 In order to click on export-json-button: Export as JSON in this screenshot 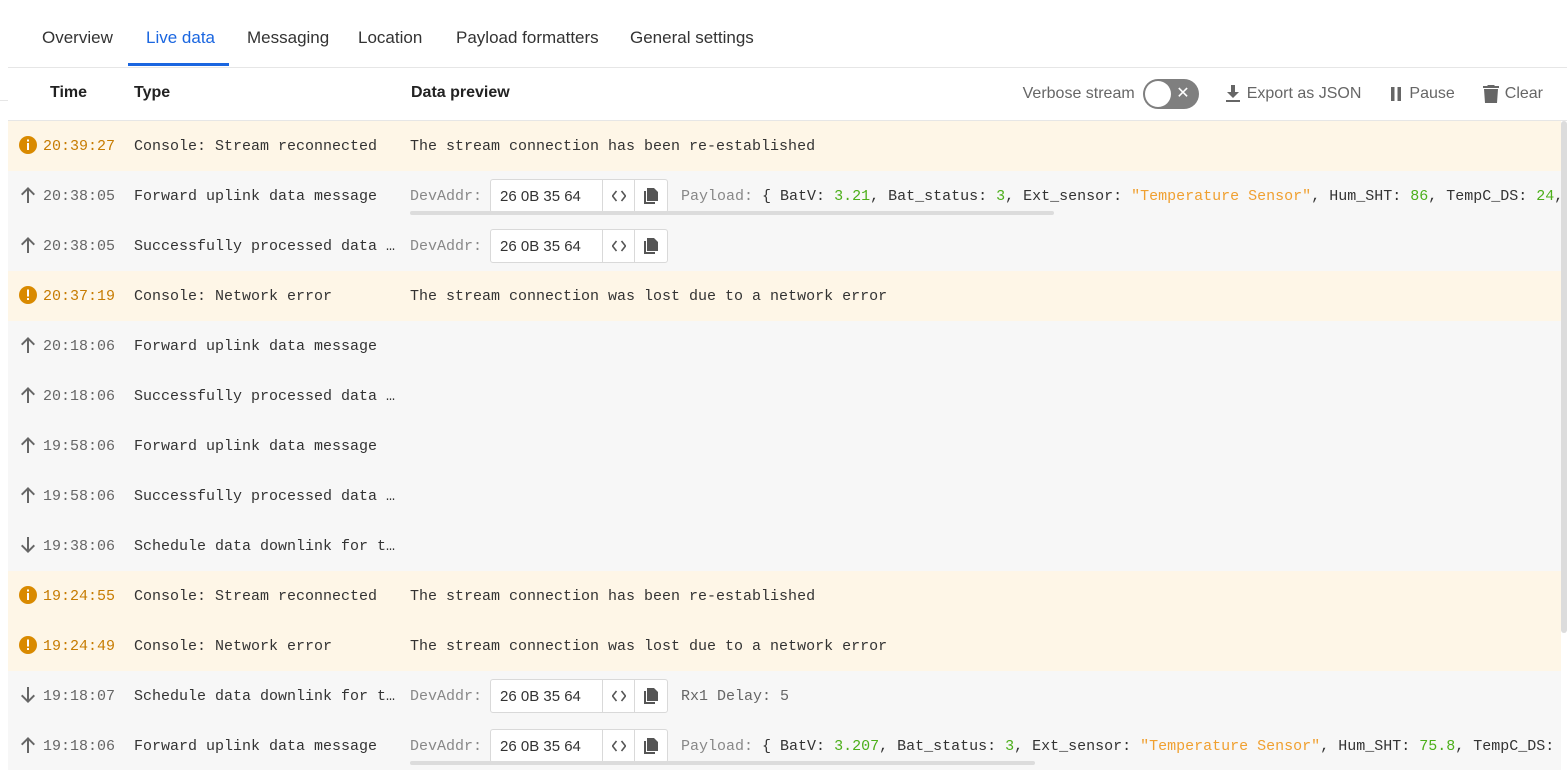, I will do `click(1293, 94)`.